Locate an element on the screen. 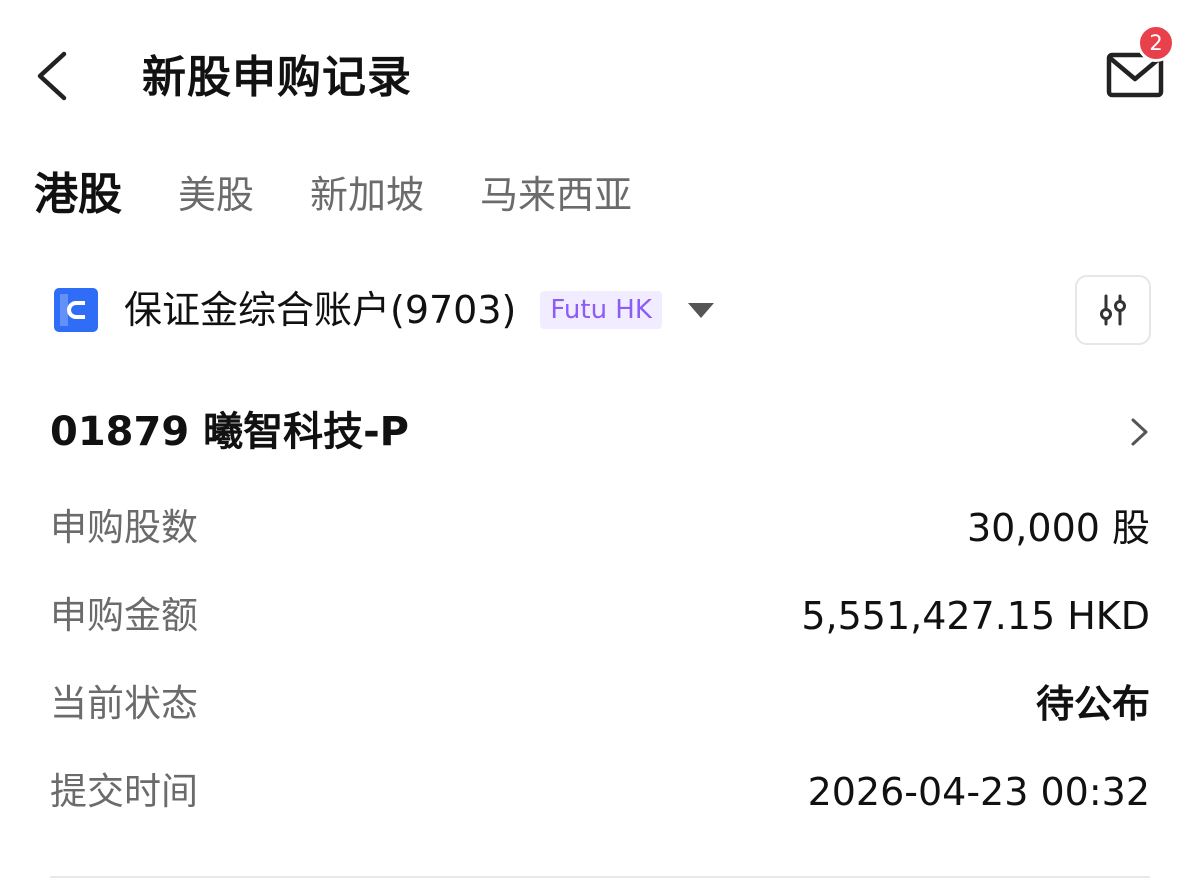  tab-malaysia: 马来西亚 is located at coordinates (556, 195).